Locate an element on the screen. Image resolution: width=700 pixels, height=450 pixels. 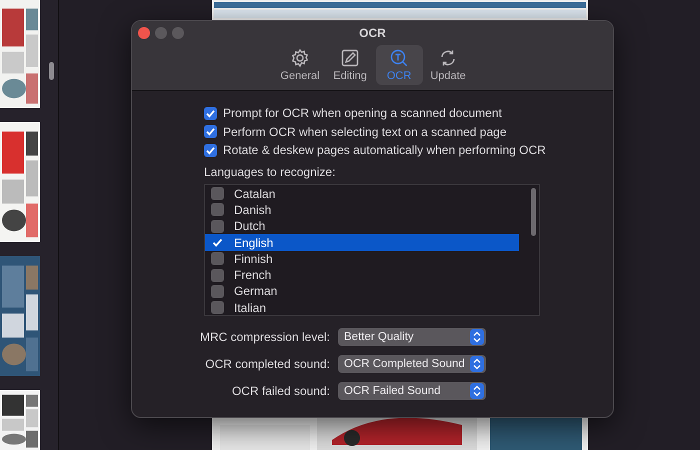
setting-label: OCR completed sound: is located at coordinates (267, 363).